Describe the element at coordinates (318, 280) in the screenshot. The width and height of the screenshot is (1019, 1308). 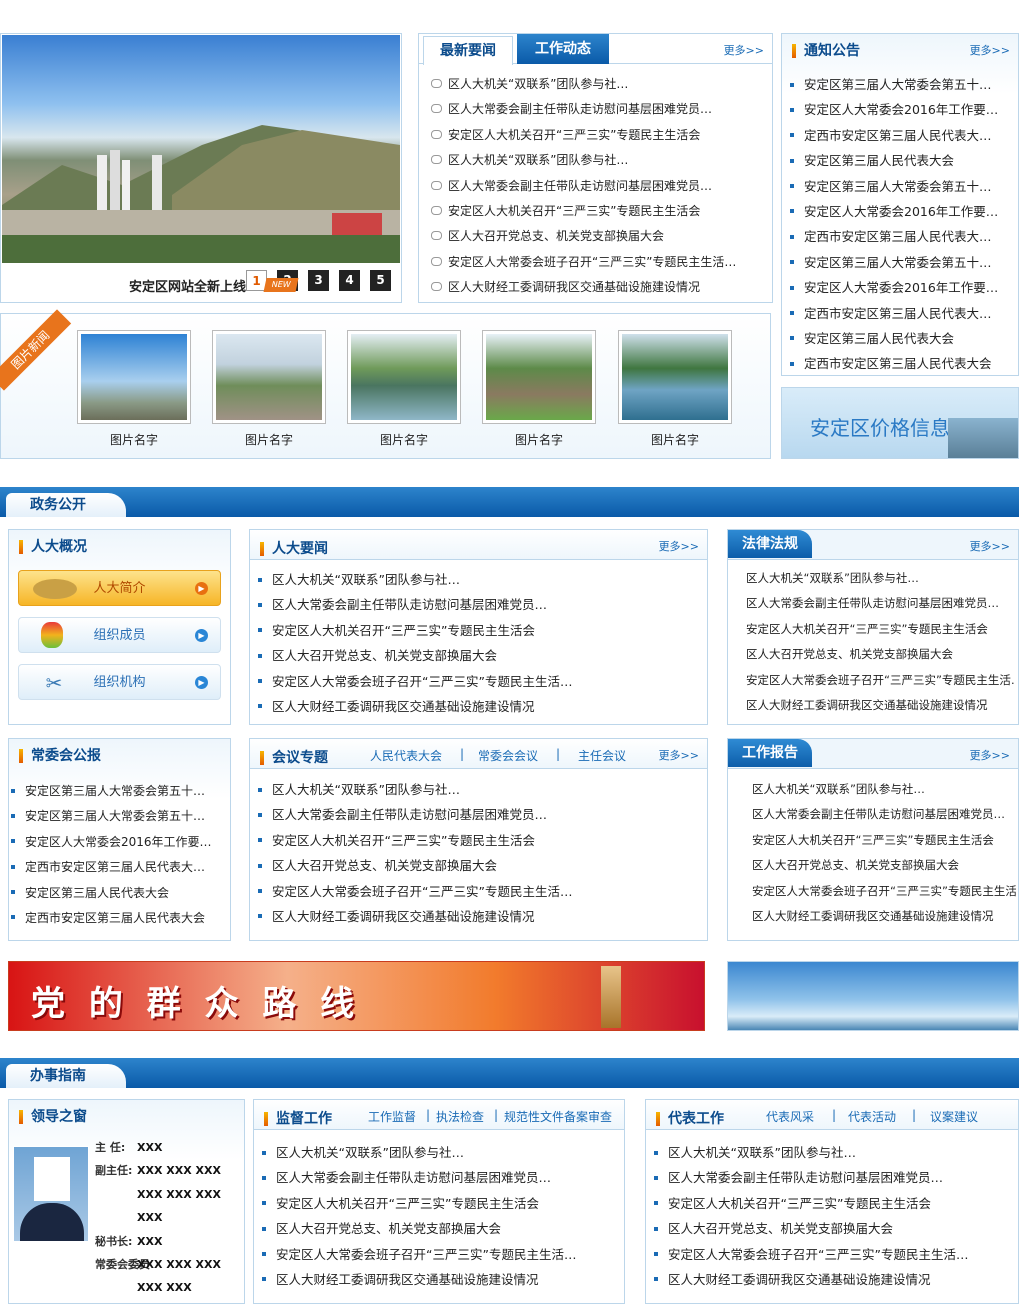
I see `slider-page-3: 3` at that location.